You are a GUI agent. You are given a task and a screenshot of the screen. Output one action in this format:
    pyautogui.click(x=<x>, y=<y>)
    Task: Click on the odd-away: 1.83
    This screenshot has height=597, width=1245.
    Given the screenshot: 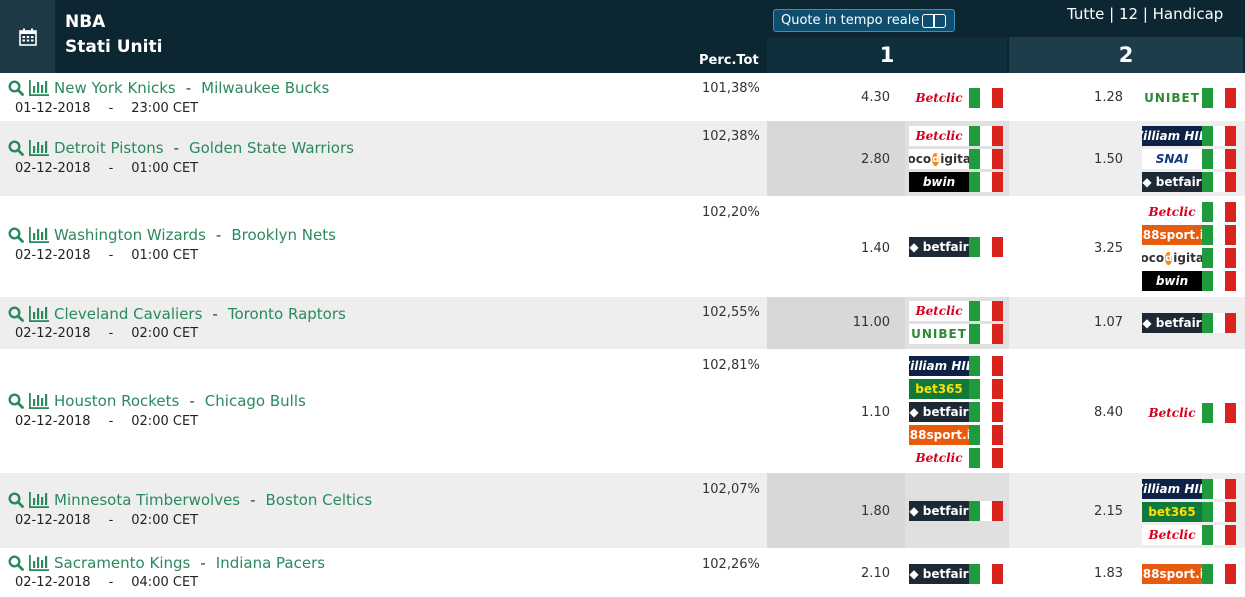 What is the action you would take?
    pyautogui.click(x=1088, y=573)
    